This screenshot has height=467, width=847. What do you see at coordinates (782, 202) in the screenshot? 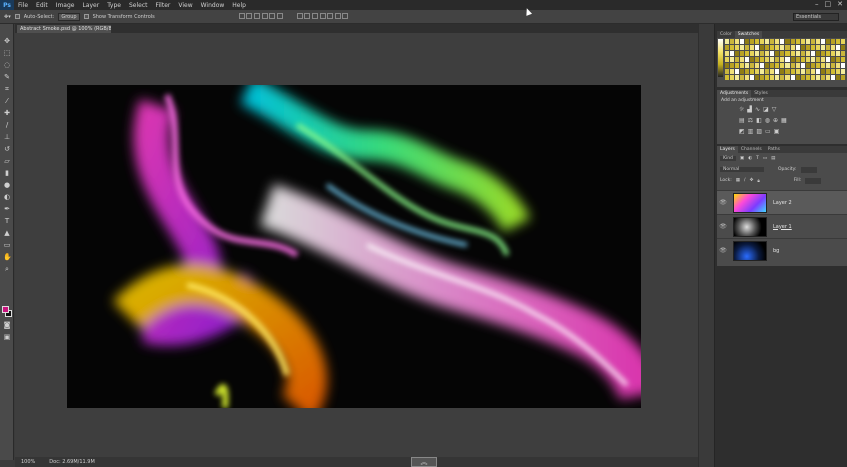
I see `layer-row: 👁︎ Layer 2` at bounding box center [782, 202].